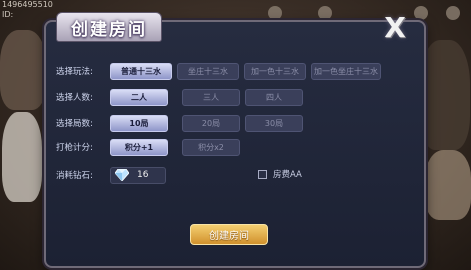 This screenshot has width=471, height=270. What do you see at coordinates (109, 27) in the screenshot?
I see `dialog-title: 创建房间` at bounding box center [109, 27].